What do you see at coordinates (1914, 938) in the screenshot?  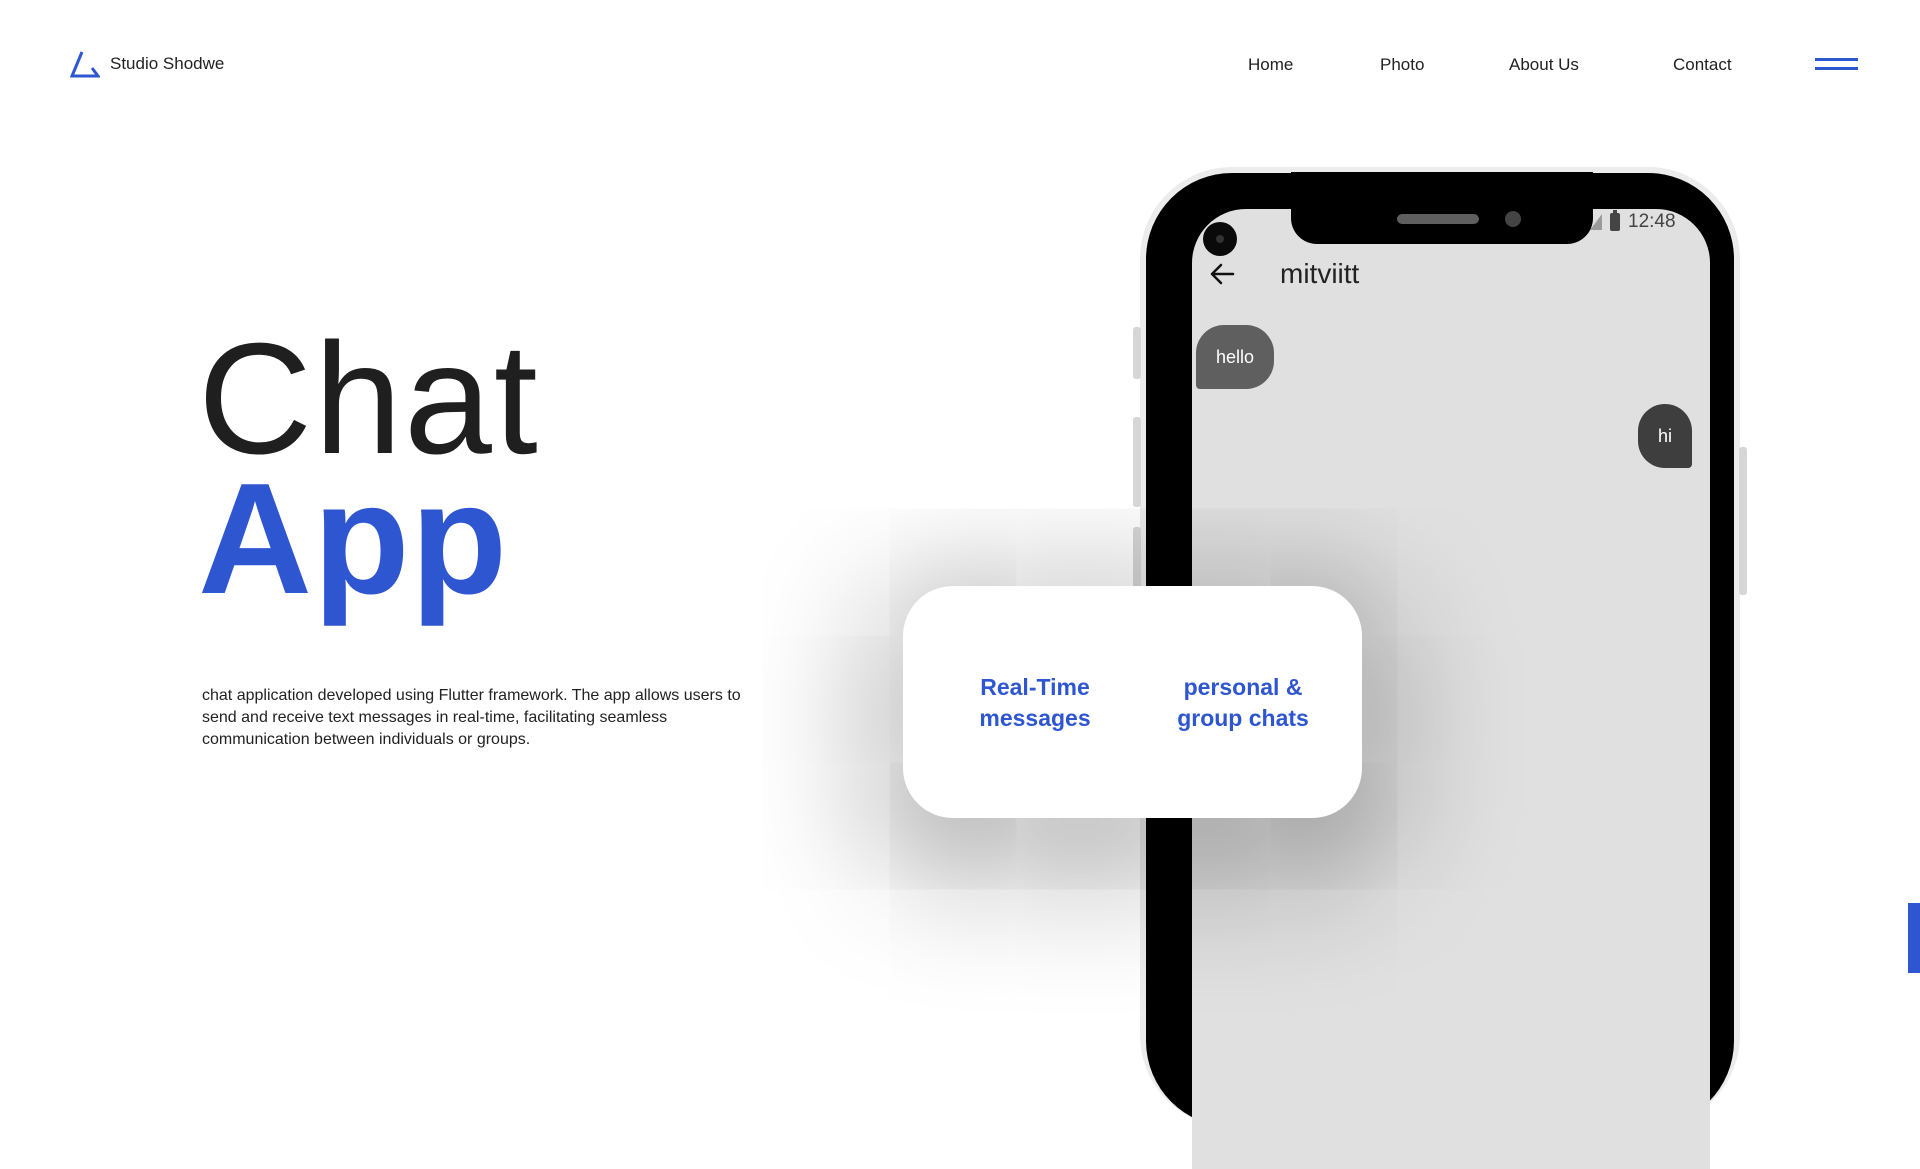 I see `edge-tab` at bounding box center [1914, 938].